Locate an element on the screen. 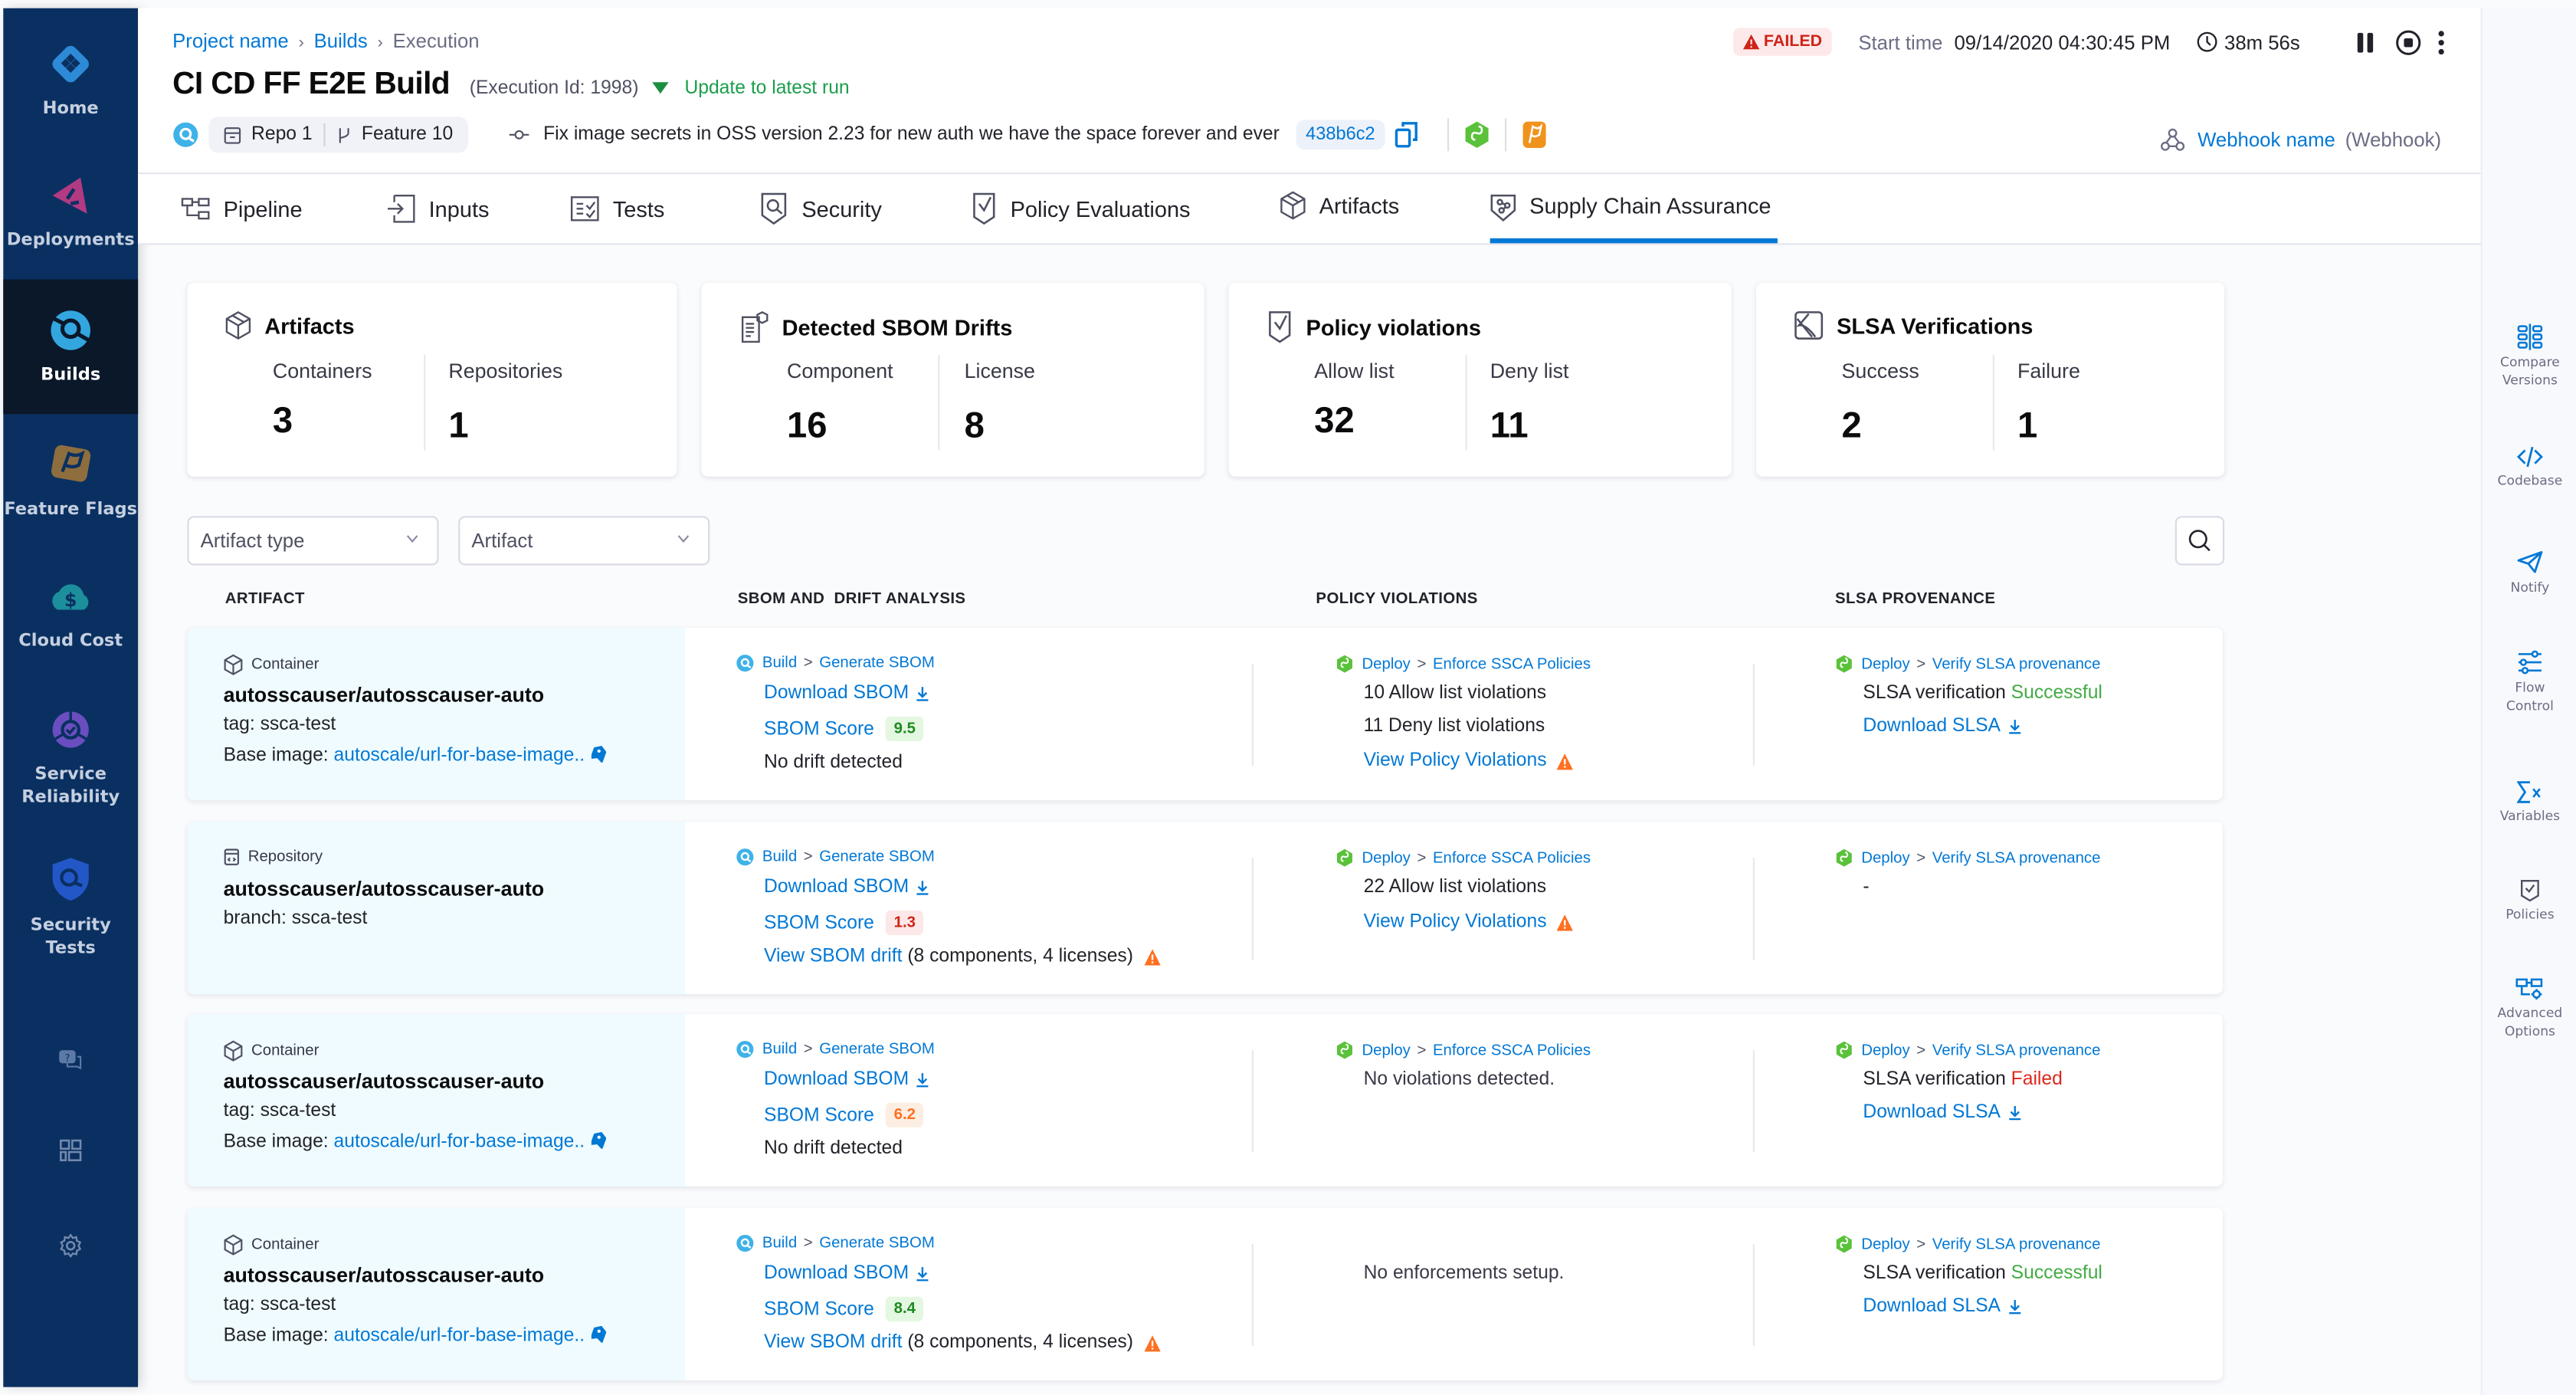 The height and width of the screenshot is (1395, 2576). card-title: Policy violations is located at coordinates (1374, 327).